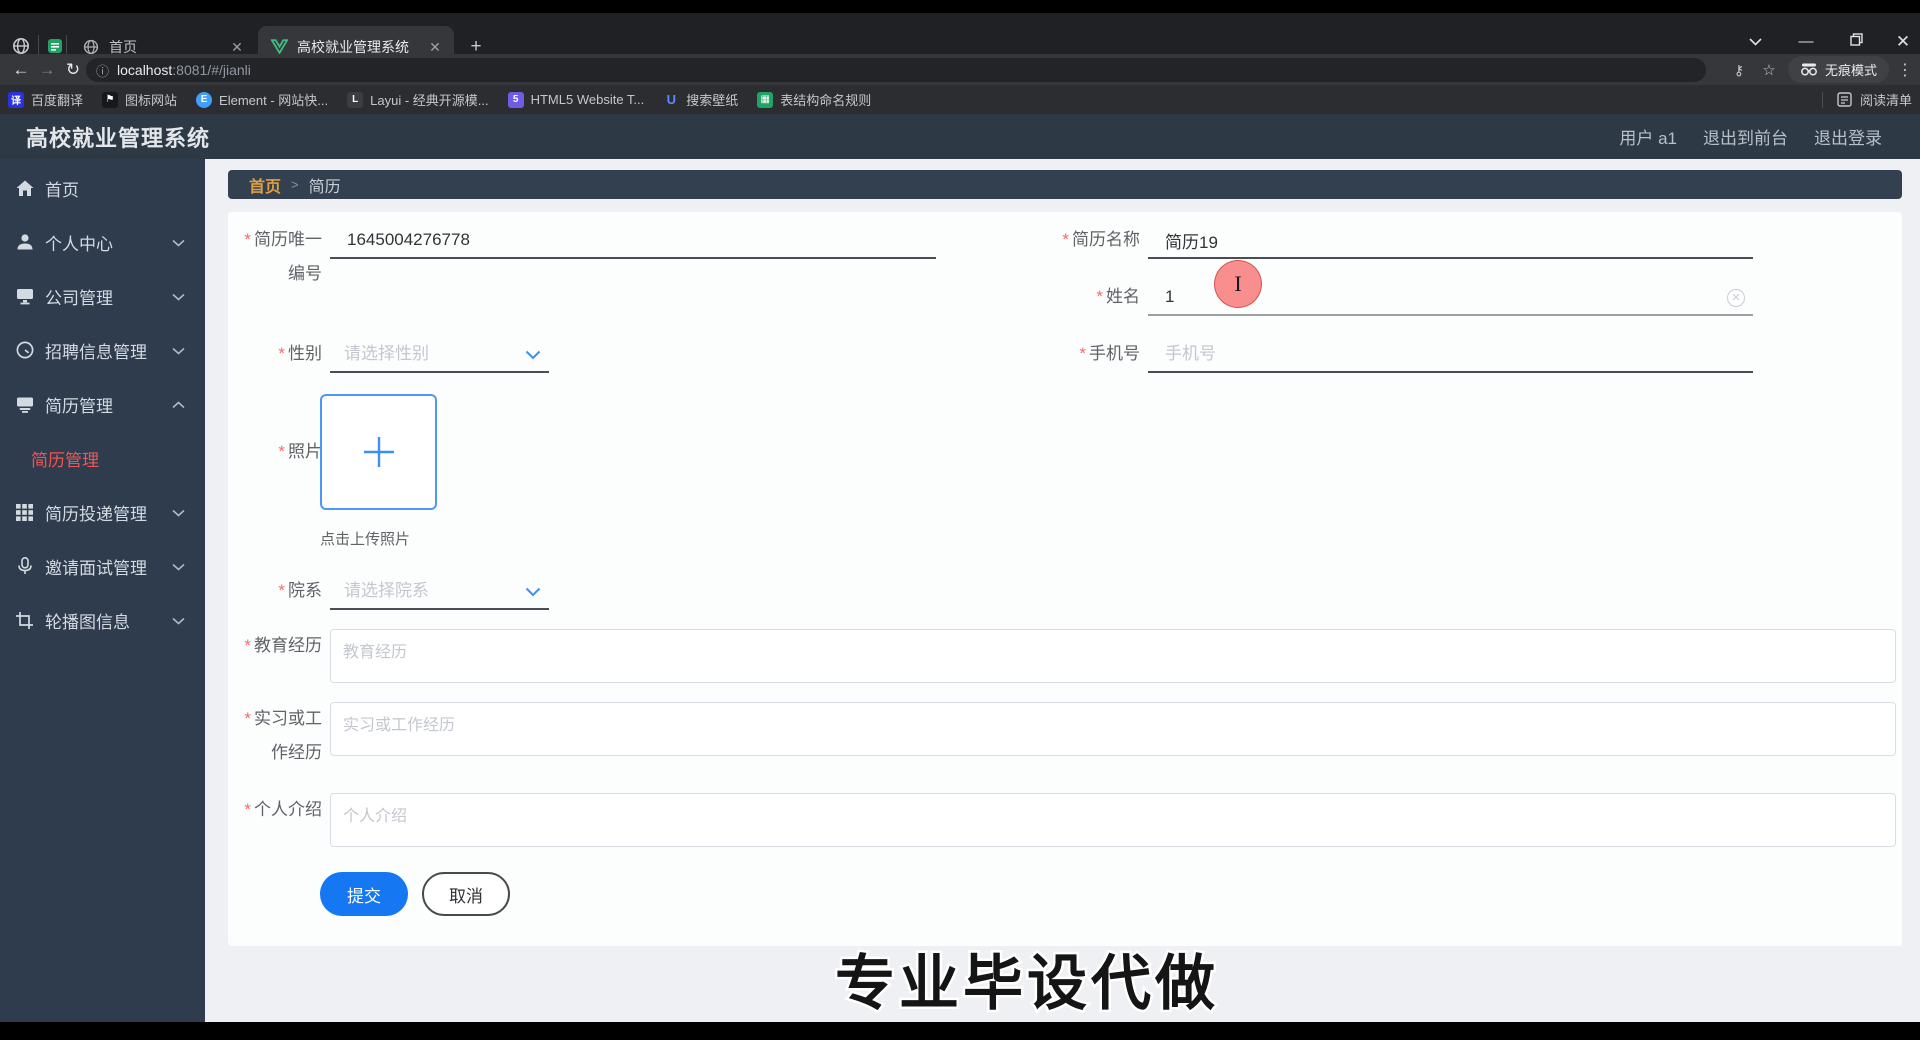 The width and height of the screenshot is (1920, 1040). Describe the element at coordinates (439, 355) in the screenshot. I see `gender-select` at that location.